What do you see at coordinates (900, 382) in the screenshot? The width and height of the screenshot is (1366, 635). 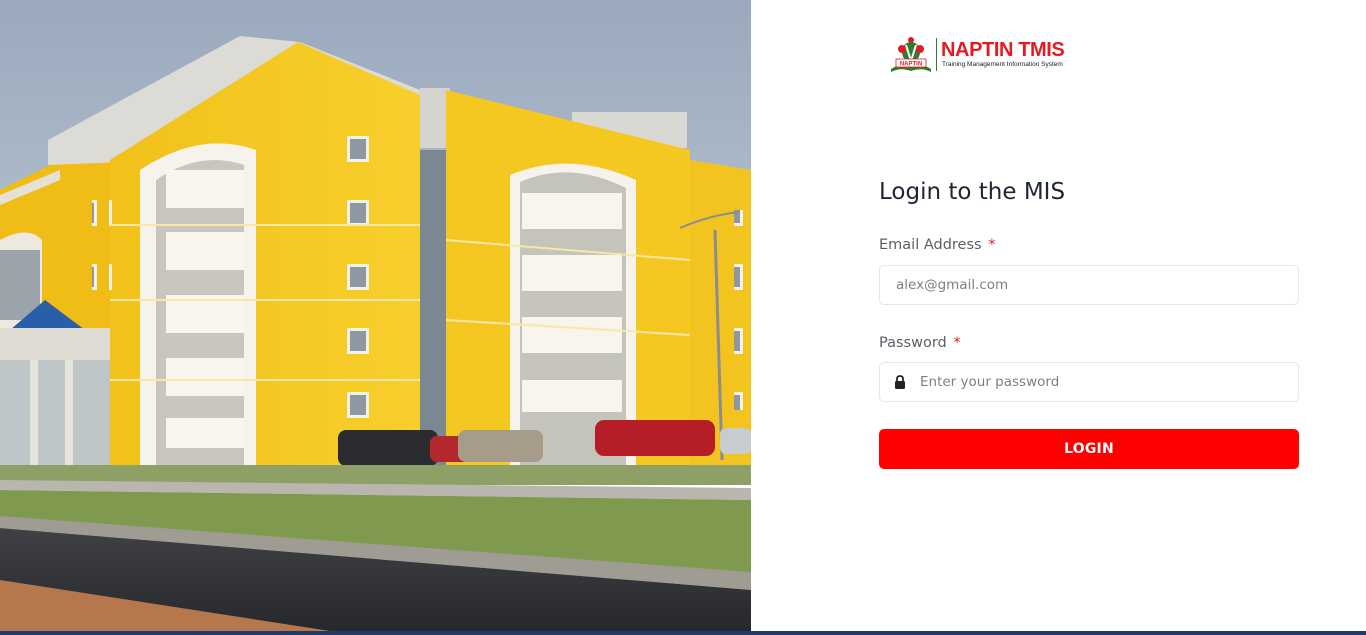 I see `lock-icon` at bounding box center [900, 382].